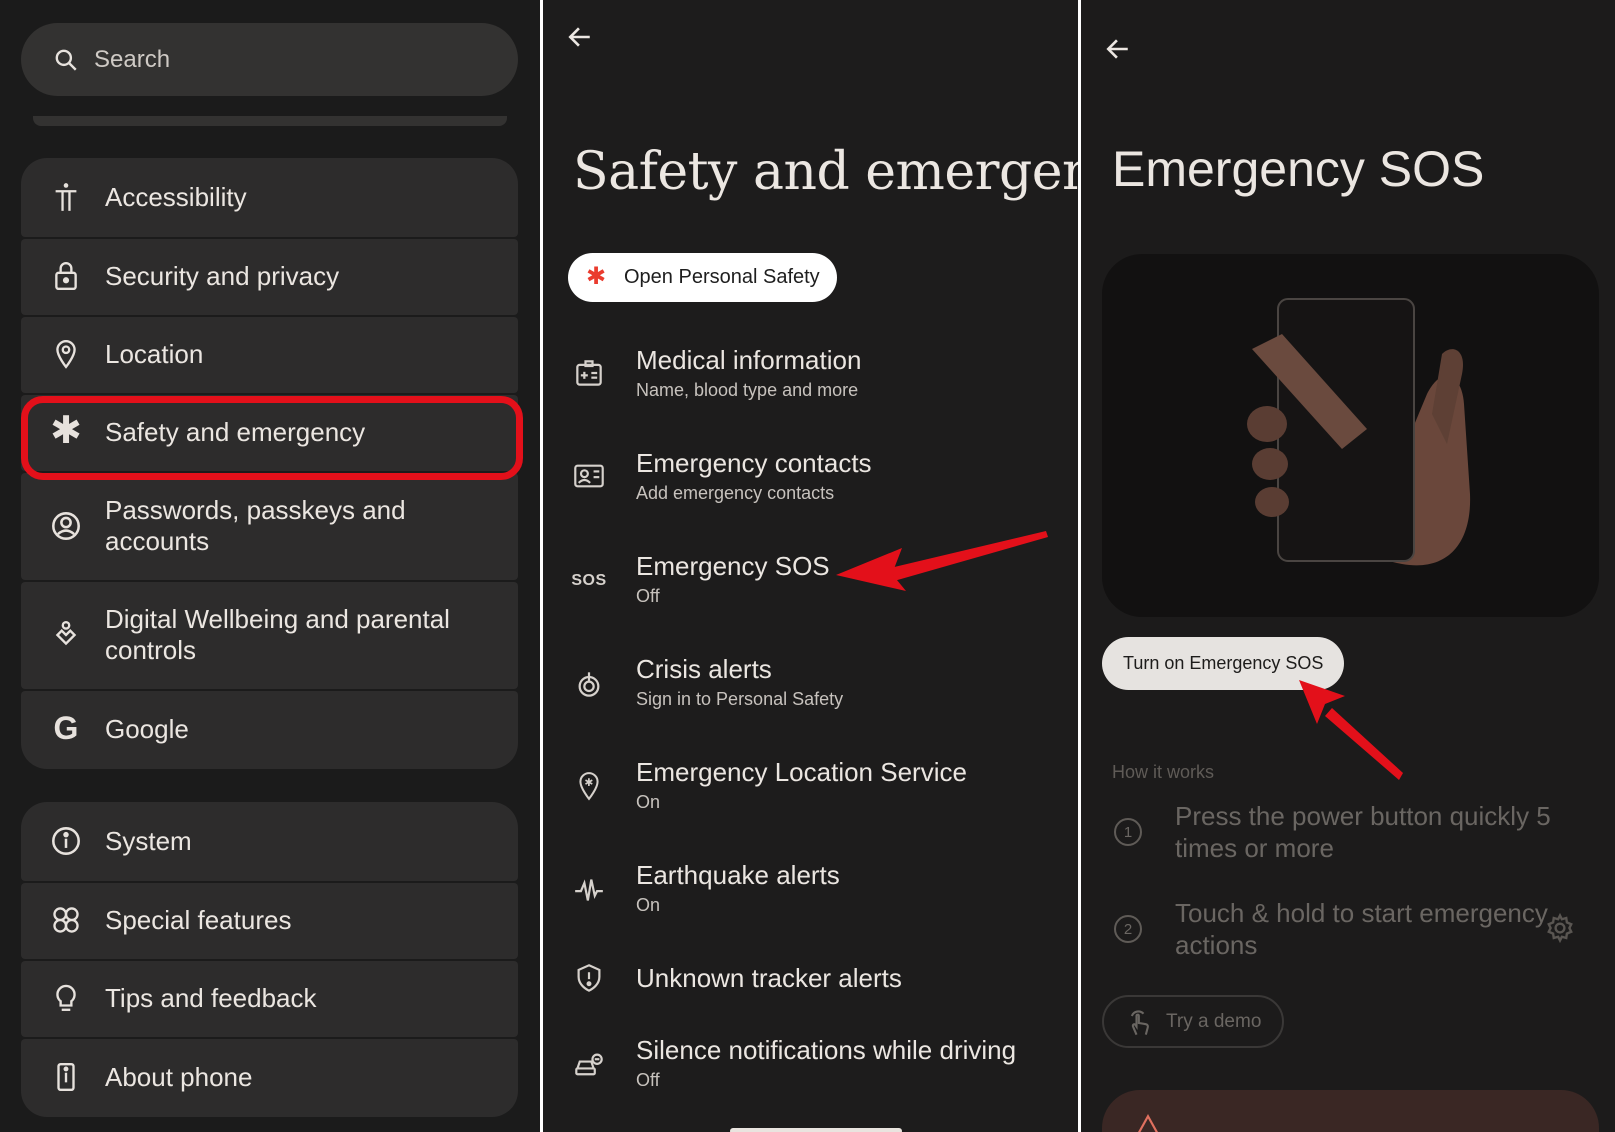 Image resolution: width=1615 pixels, height=1132 pixels. Describe the element at coordinates (66, 60) in the screenshot. I see `search-icon` at that location.